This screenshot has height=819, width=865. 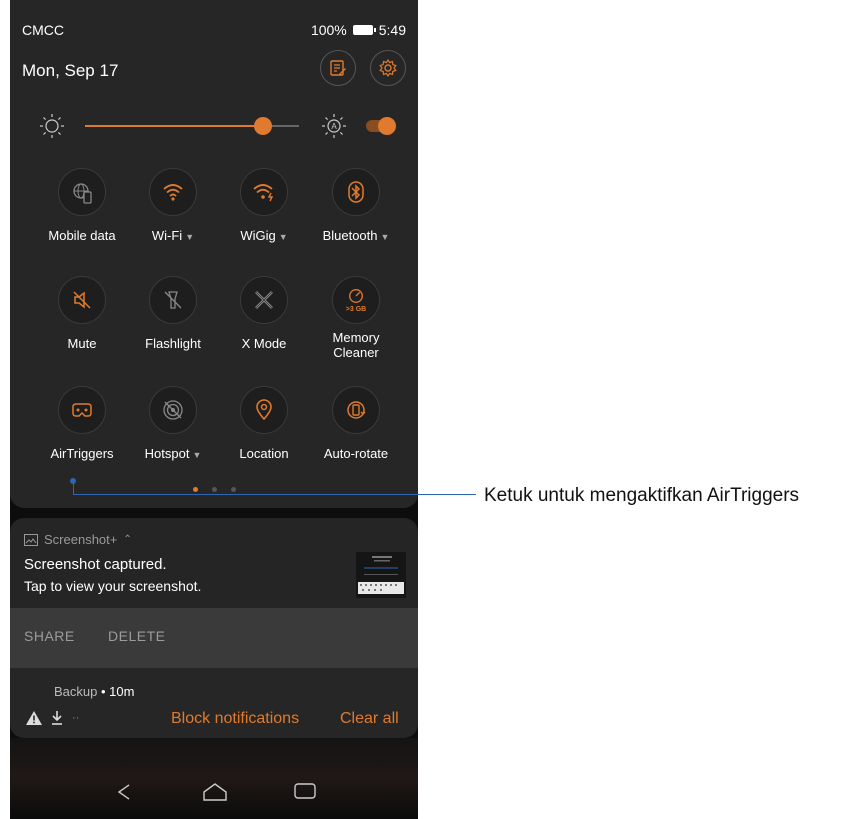 I want to click on tile-label: Bluetooth ▼, so click(x=356, y=235).